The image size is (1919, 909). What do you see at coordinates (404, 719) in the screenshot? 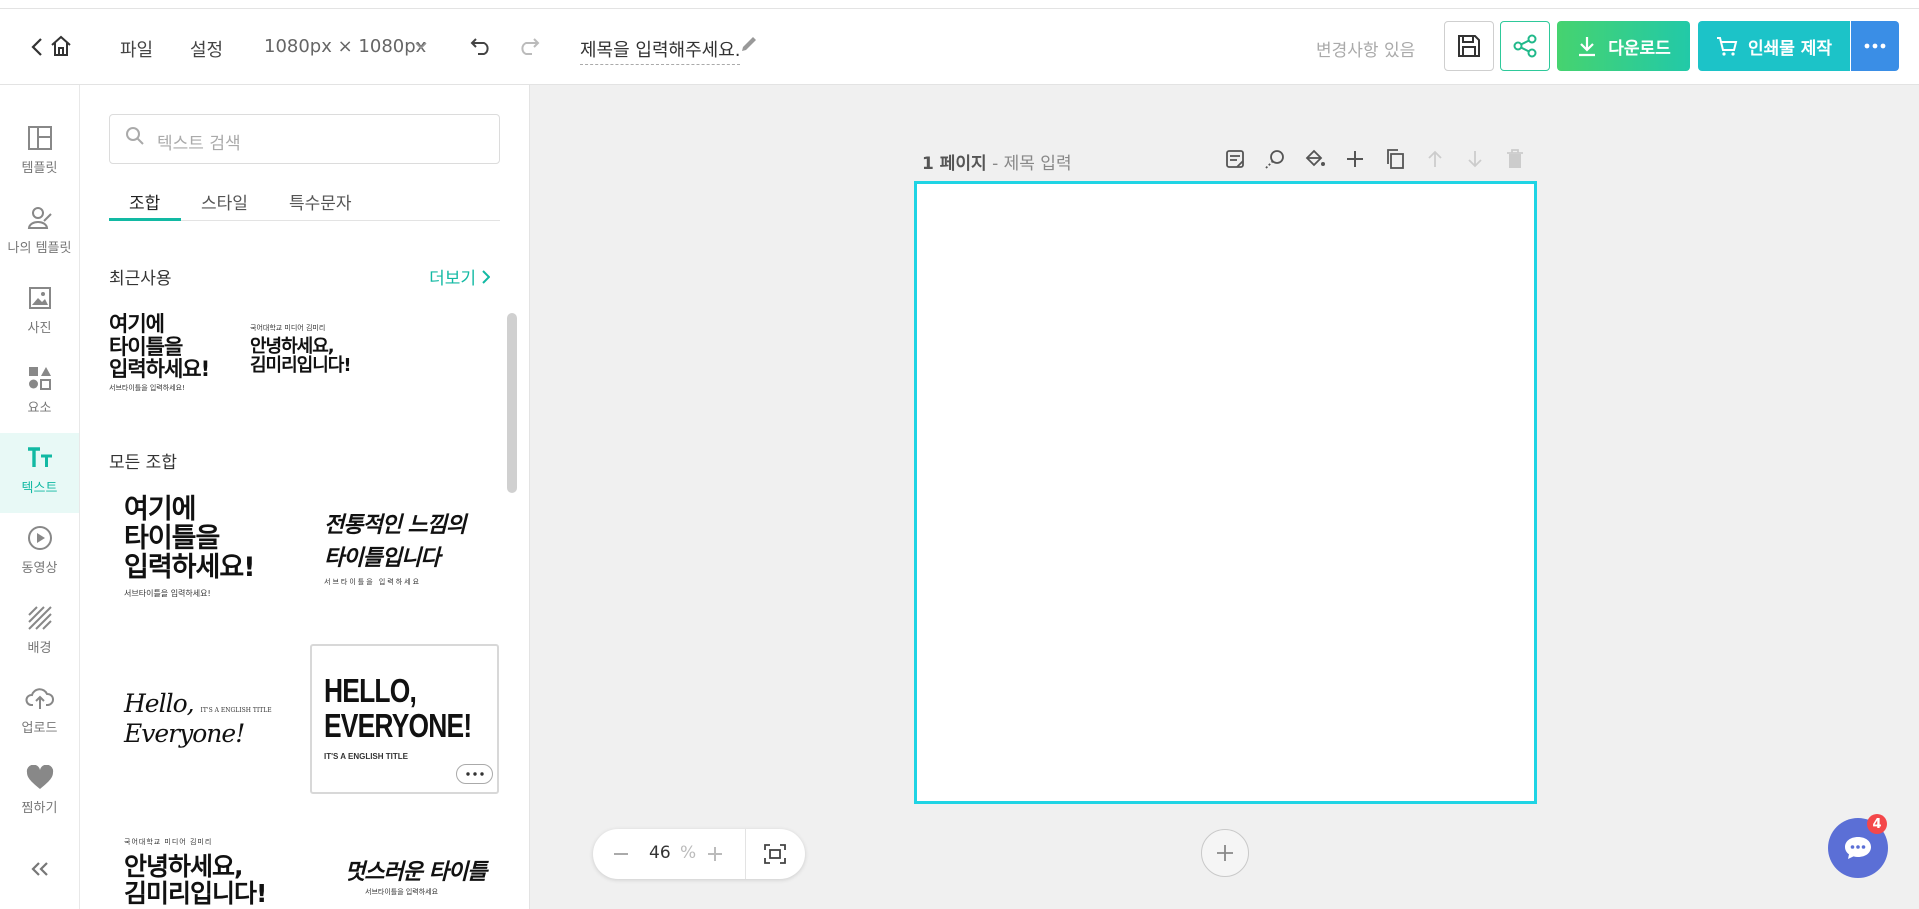
I see `template-card-4: HELLO, EVERYONE! IT'S A ENGLISH TITLE` at bounding box center [404, 719].